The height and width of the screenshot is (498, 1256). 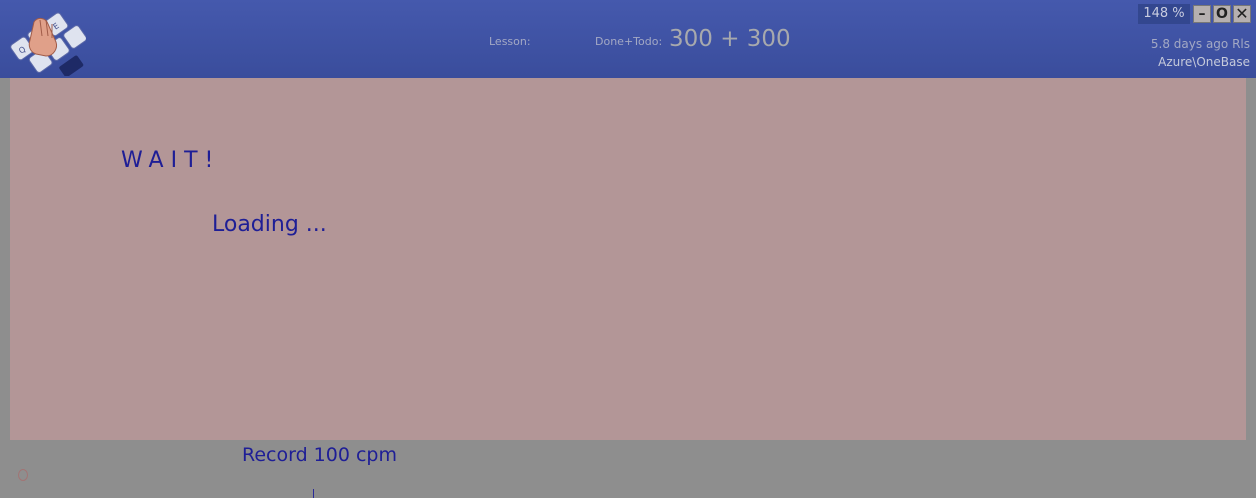 What do you see at coordinates (320, 455) in the screenshot?
I see `record-speed: Record 100 cpm` at bounding box center [320, 455].